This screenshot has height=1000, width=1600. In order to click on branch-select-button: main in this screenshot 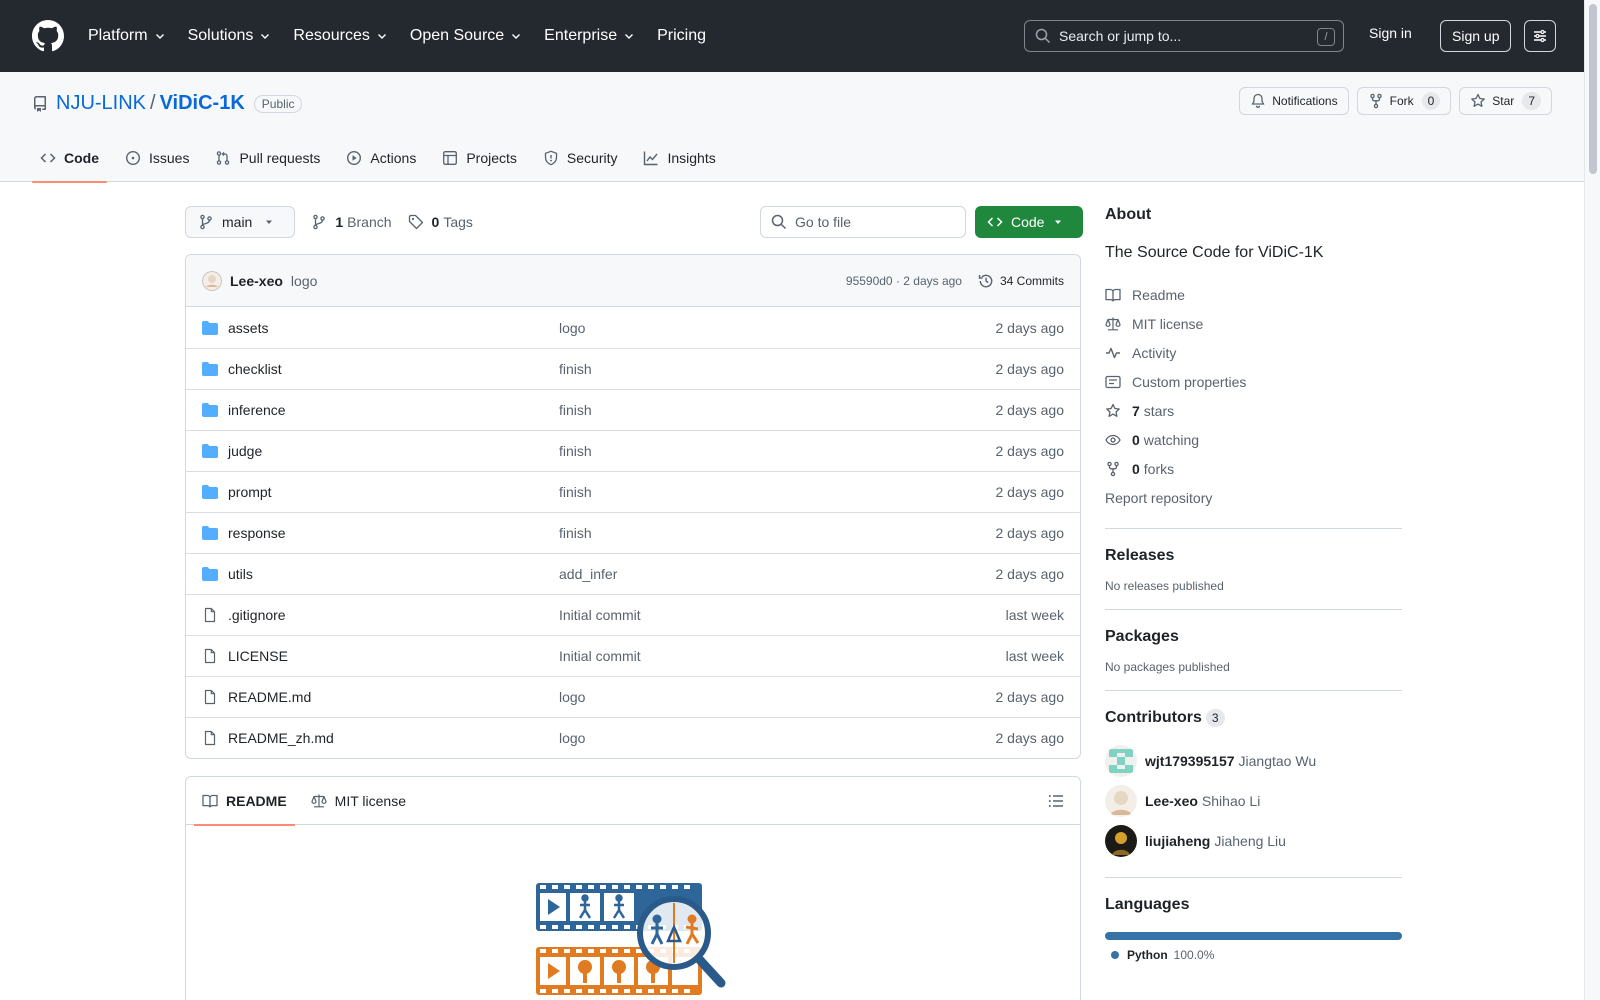, I will do `click(240, 222)`.